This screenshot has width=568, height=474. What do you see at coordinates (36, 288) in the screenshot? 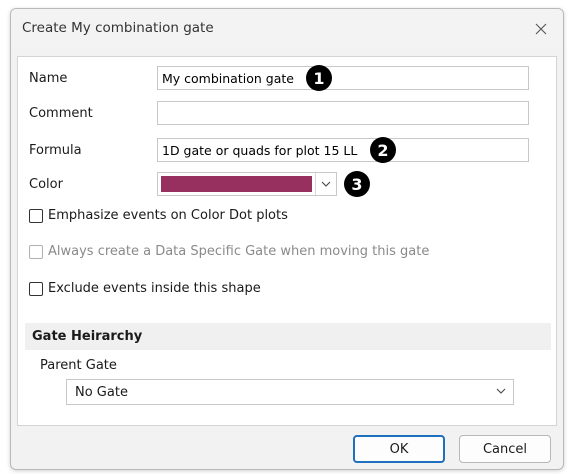
I see `exclude-events-checkbox` at bounding box center [36, 288].